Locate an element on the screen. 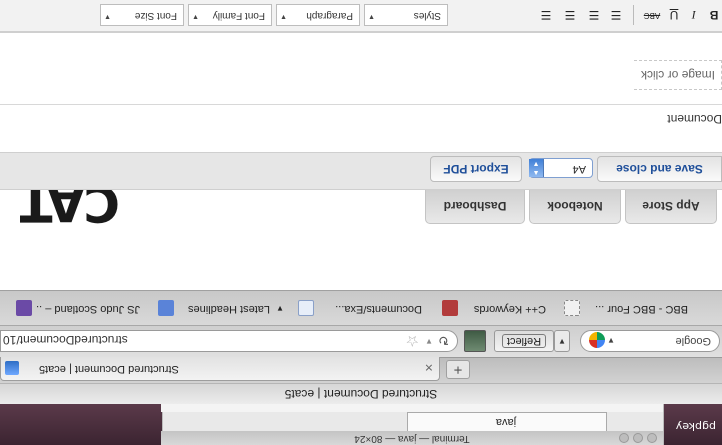  doc-icon is located at coordinates (306, 308).